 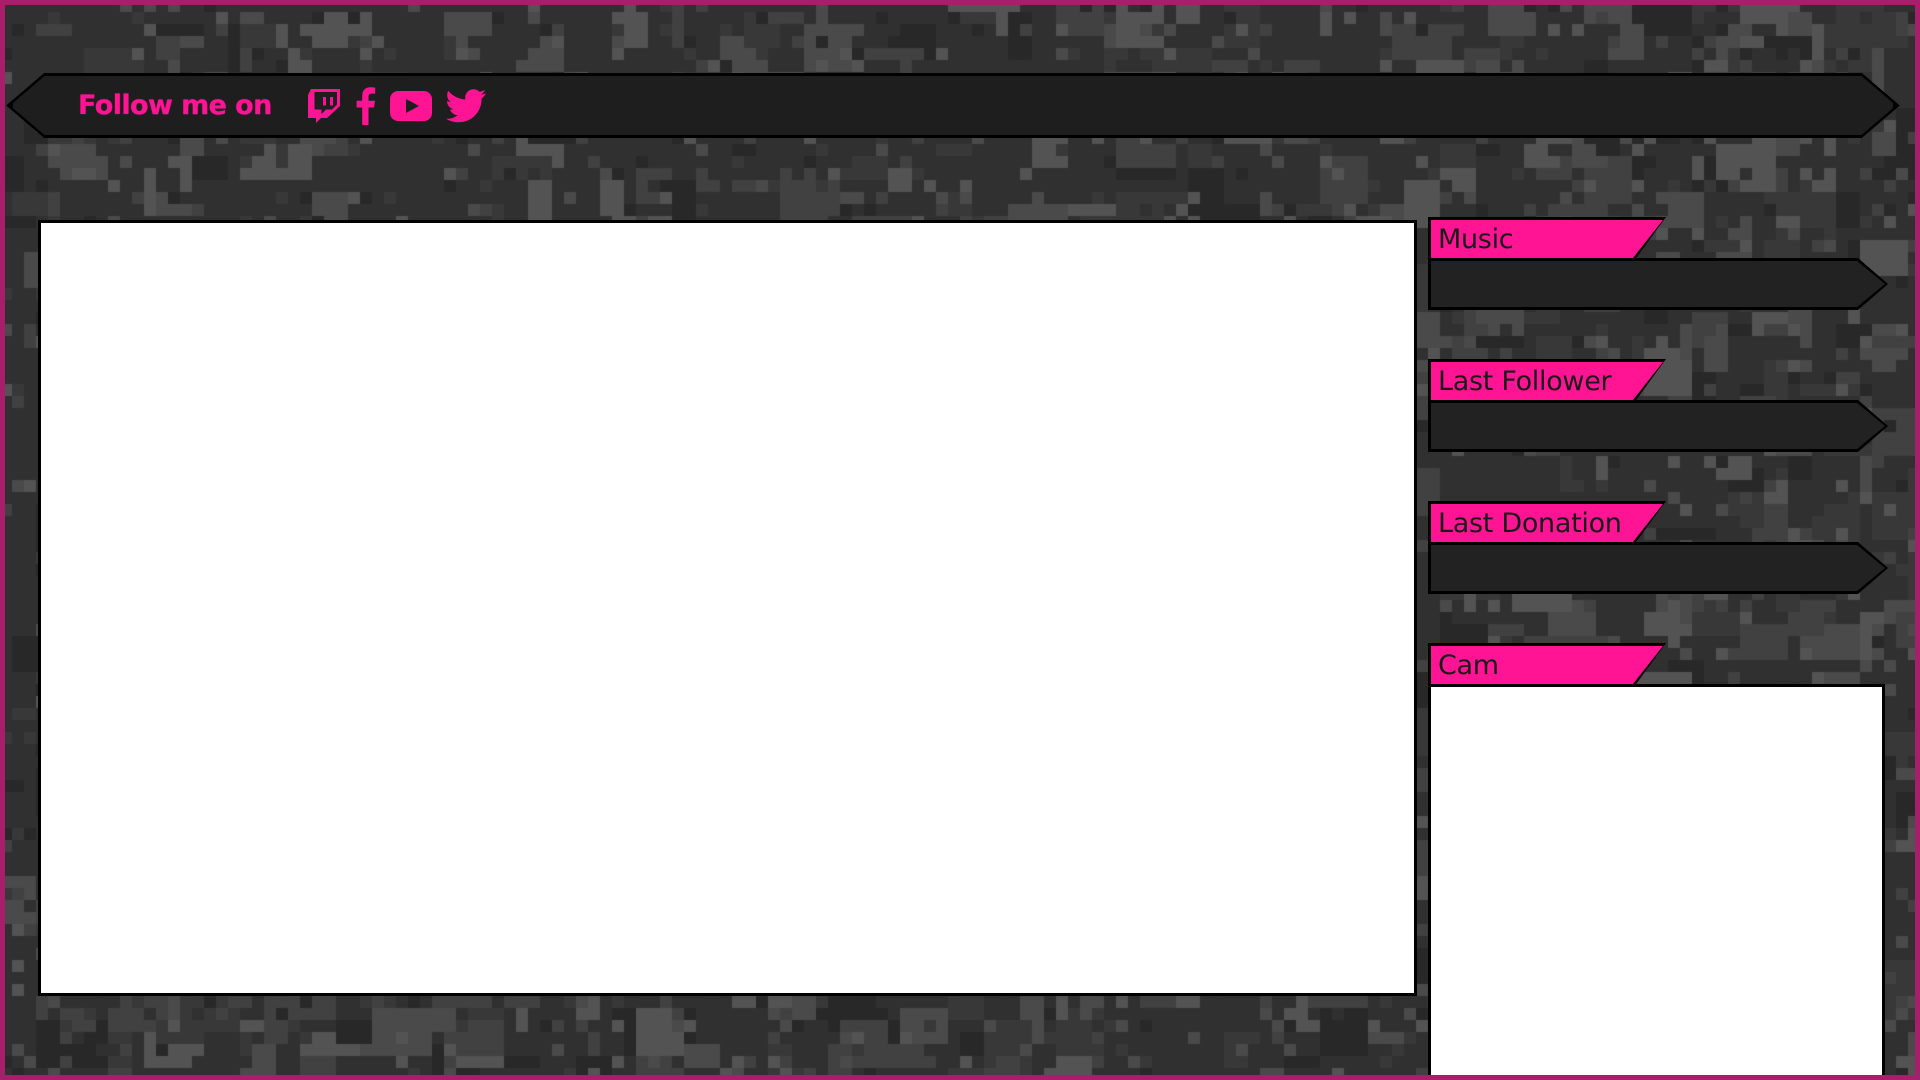 I want to click on panel-cam-title: Cam, so click(x=1468, y=665).